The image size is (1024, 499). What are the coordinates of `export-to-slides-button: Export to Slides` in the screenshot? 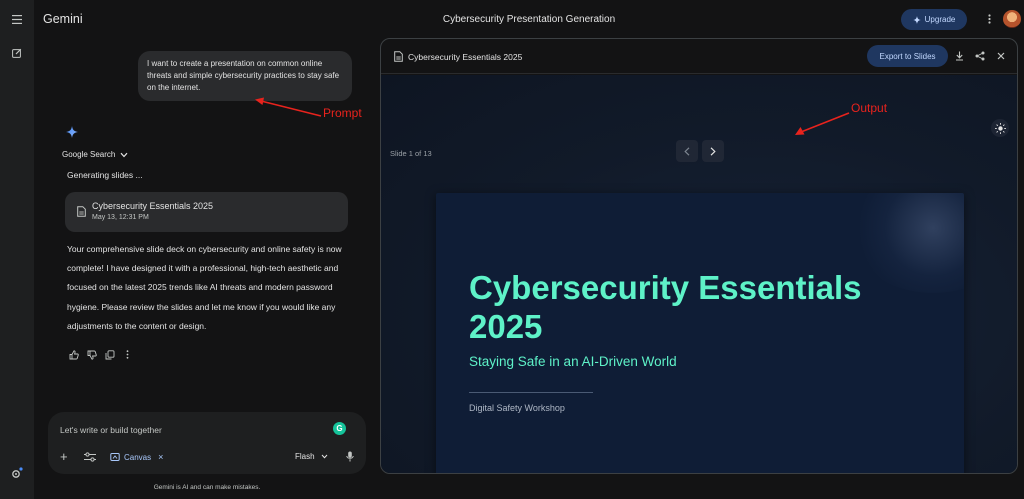 It's located at (907, 56).